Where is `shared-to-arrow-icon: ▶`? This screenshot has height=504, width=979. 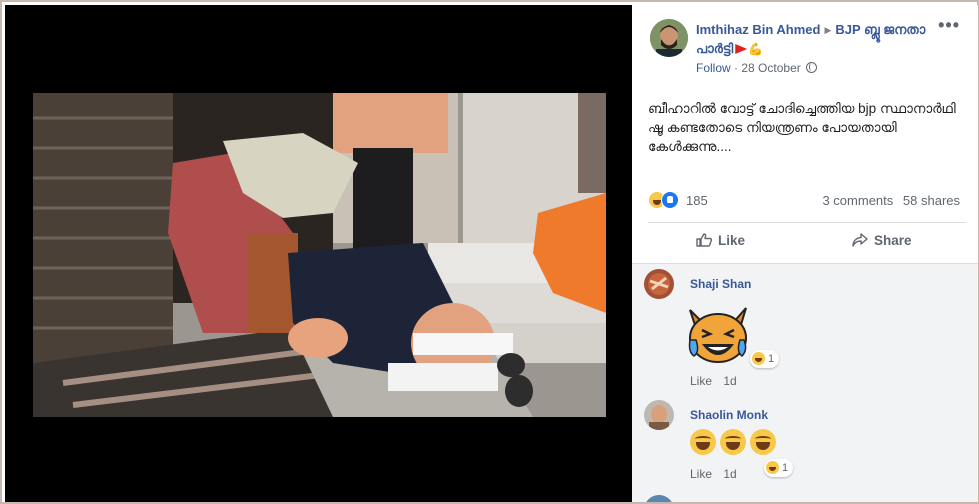 shared-to-arrow-icon: ▶ is located at coordinates (828, 30).